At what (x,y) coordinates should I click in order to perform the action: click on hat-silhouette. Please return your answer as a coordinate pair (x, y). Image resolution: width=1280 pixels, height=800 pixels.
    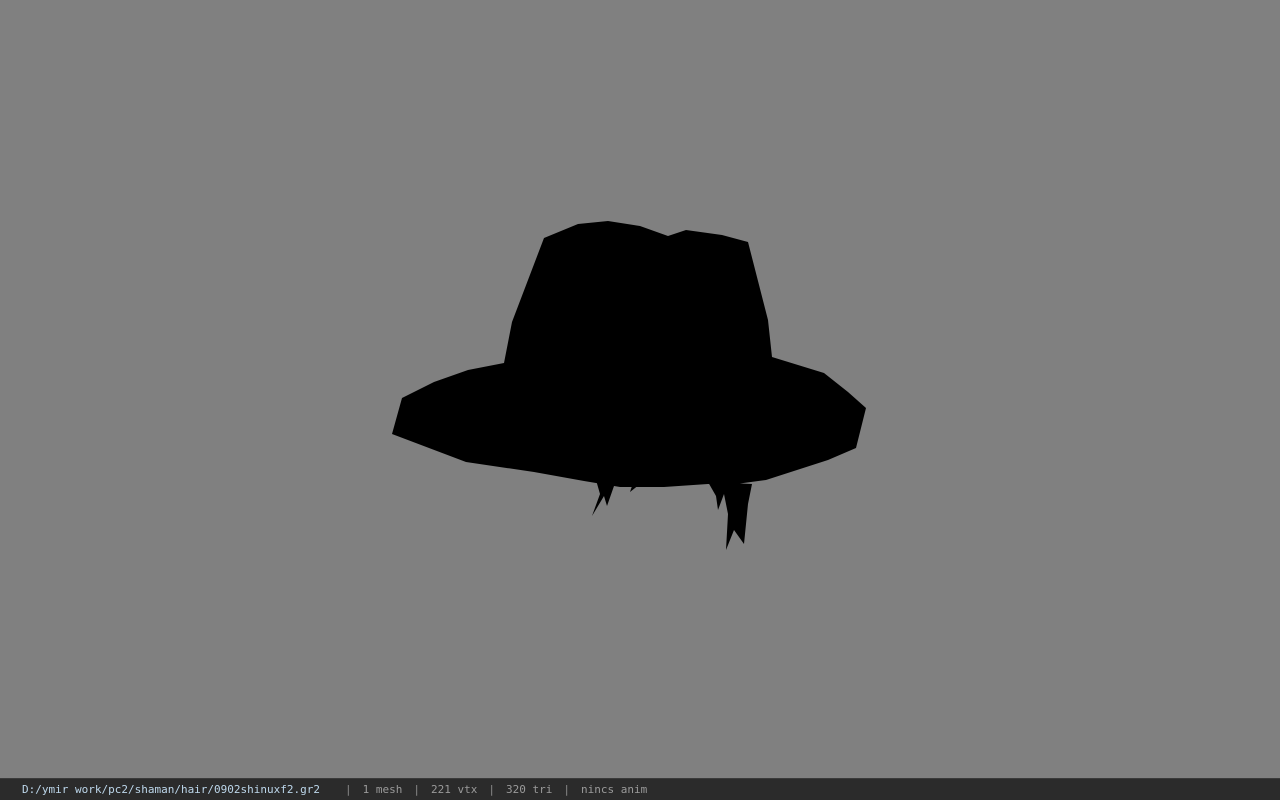
    Looking at the image, I should click on (629, 354).